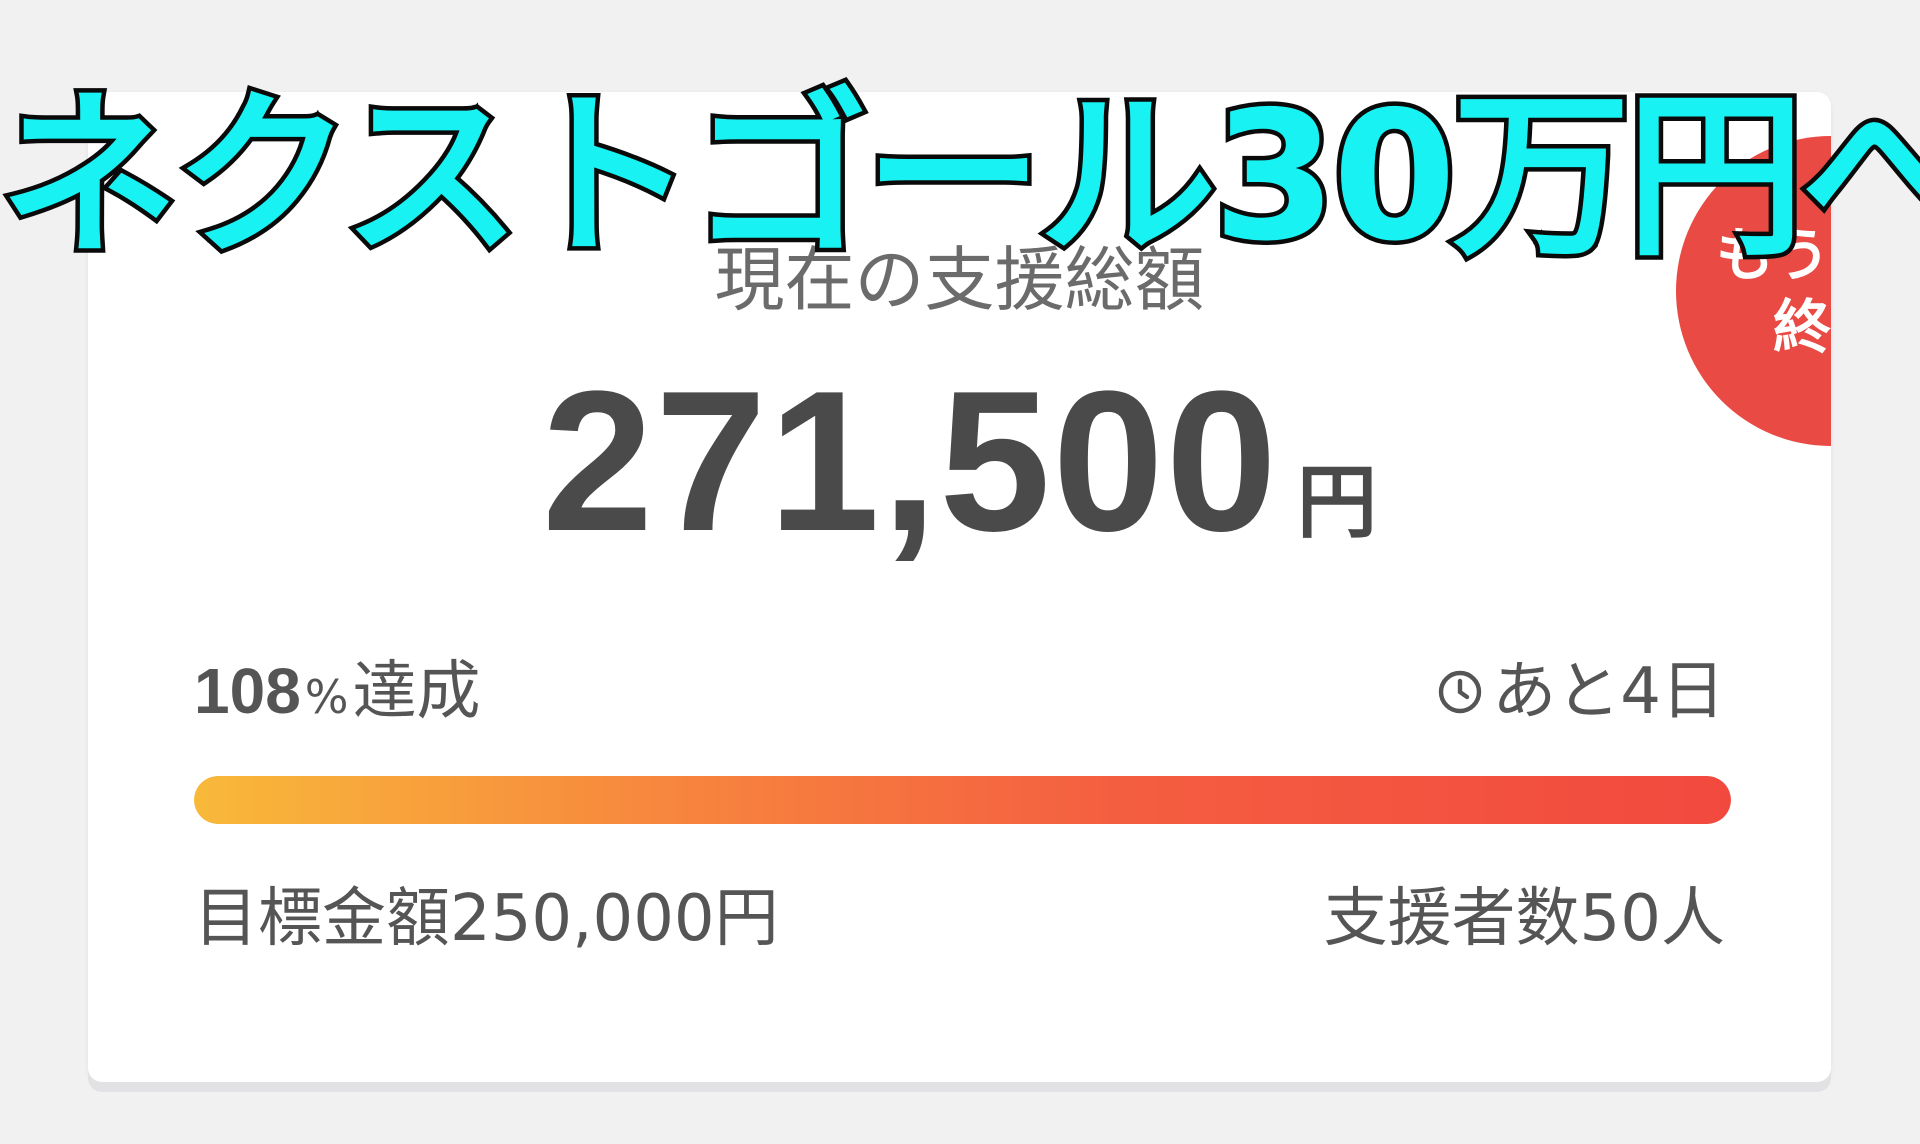 The image size is (1920, 1144). Describe the element at coordinates (326, 697) in the screenshot. I see `achievement-symbol: %` at that location.